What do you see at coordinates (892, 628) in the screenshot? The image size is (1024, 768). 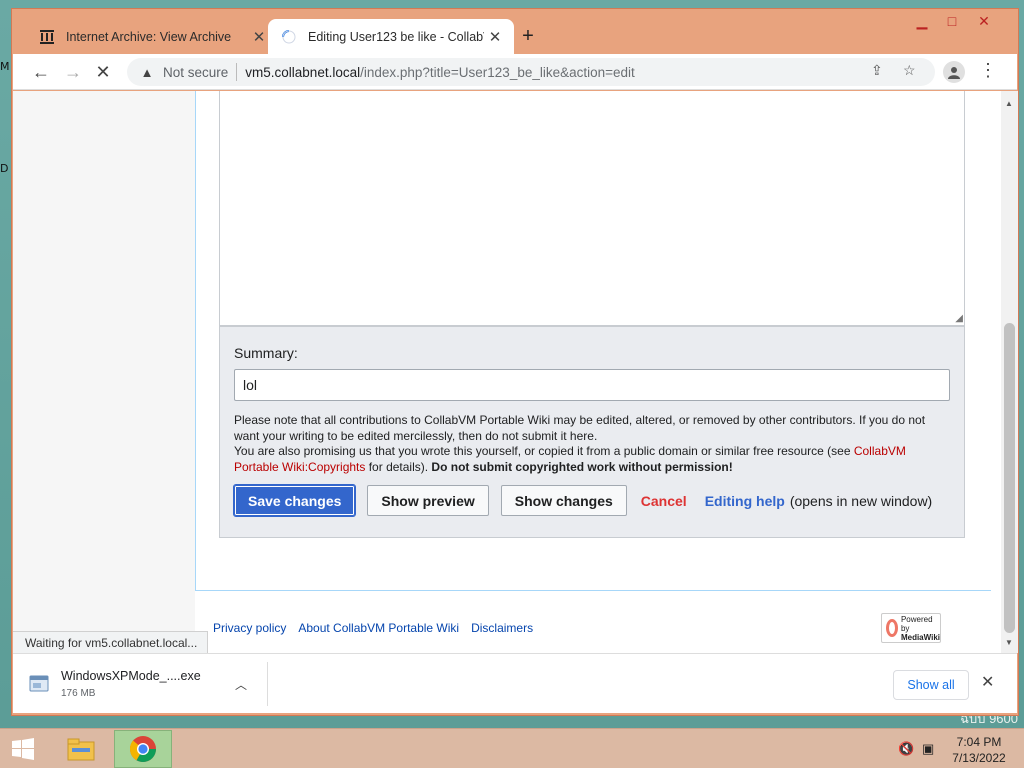 I see `mediawiki-logo-icon` at bounding box center [892, 628].